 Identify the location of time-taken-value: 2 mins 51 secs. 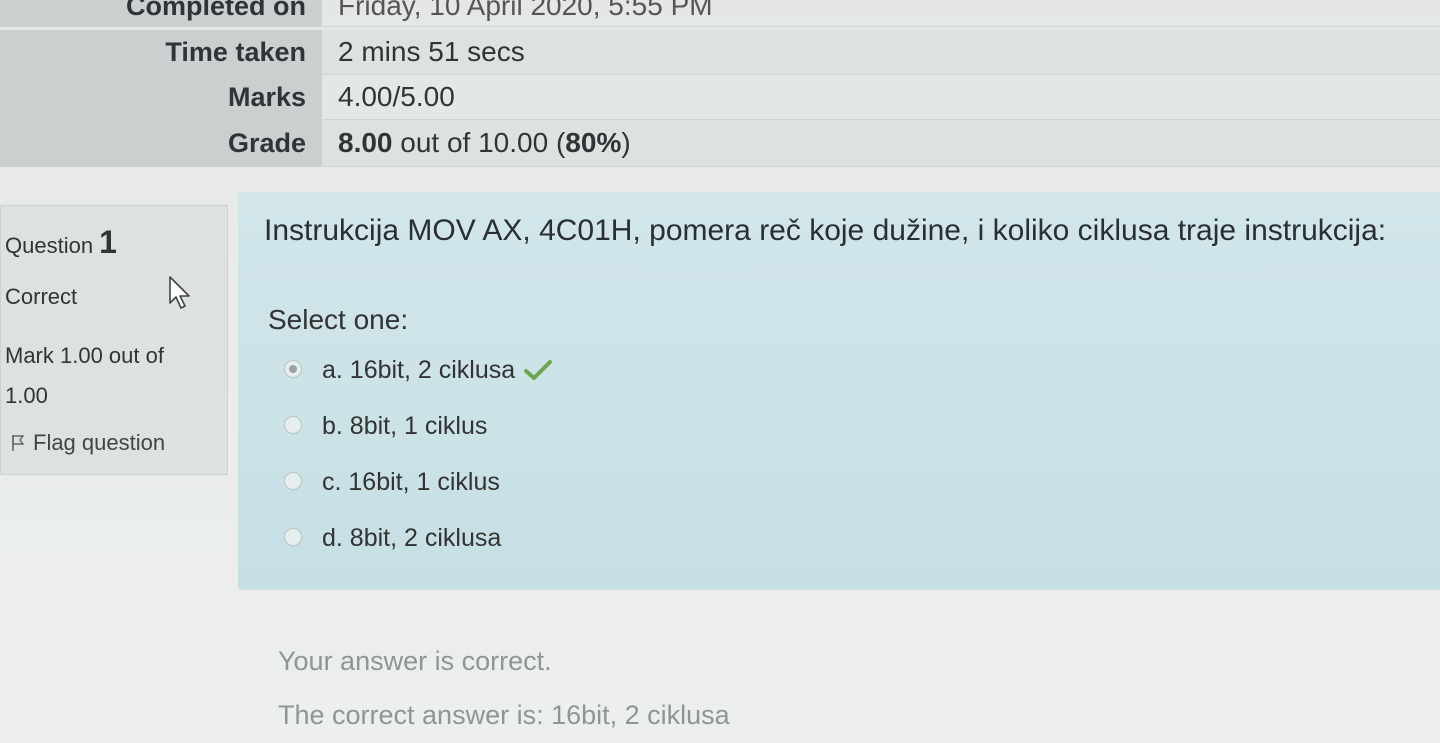
(431, 51).